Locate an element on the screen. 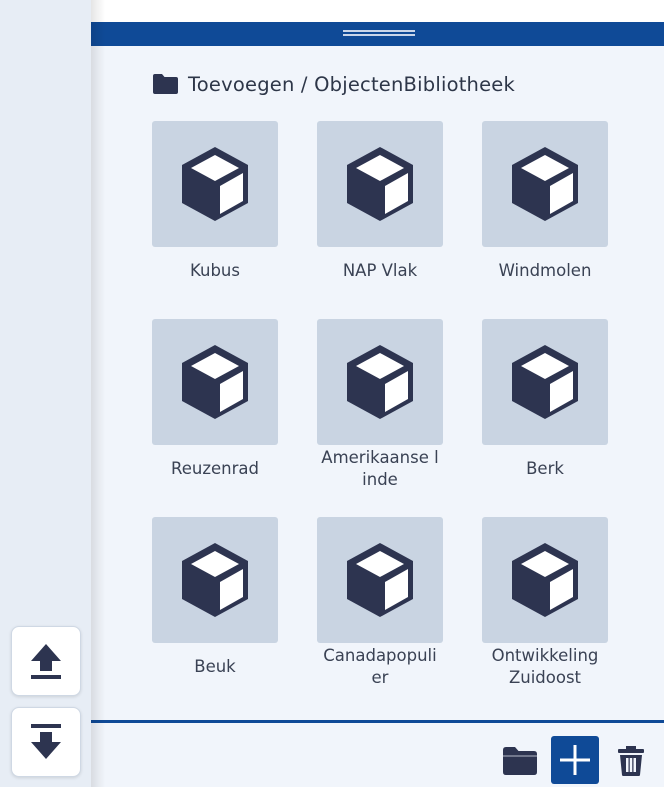  breadcrumb-path: Toevoegen / ObjectenBibliotheek is located at coordinates (351, 84).